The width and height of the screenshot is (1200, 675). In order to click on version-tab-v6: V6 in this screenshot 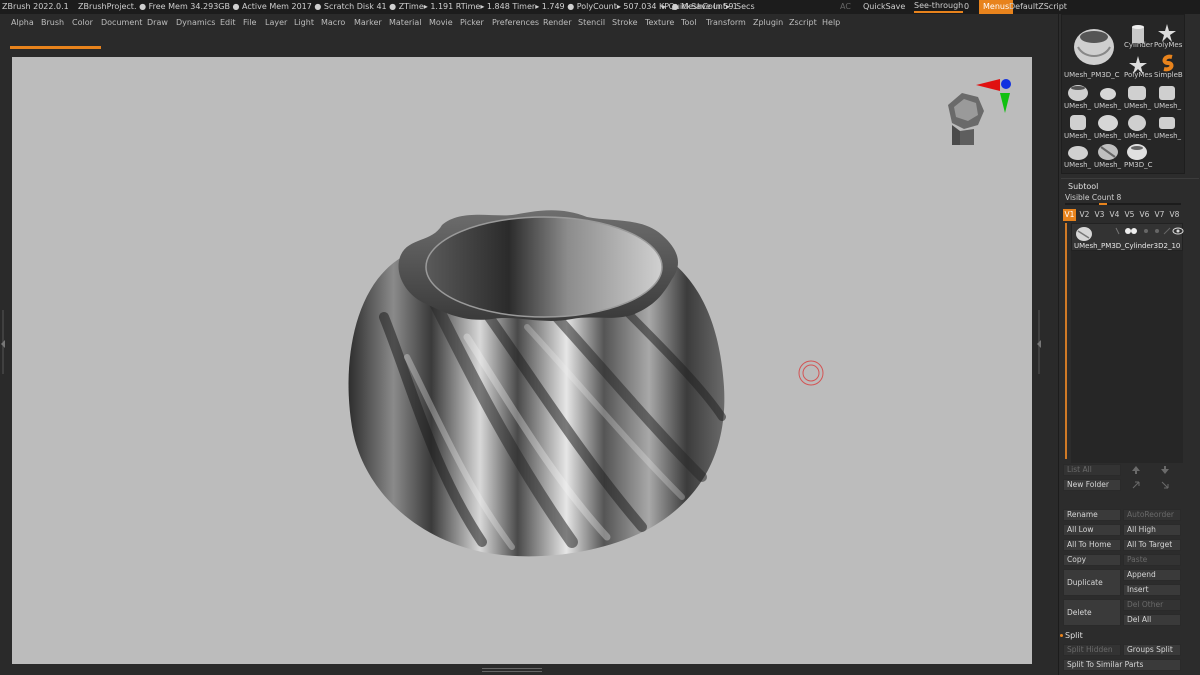, I will do `click(1144, 215)`.